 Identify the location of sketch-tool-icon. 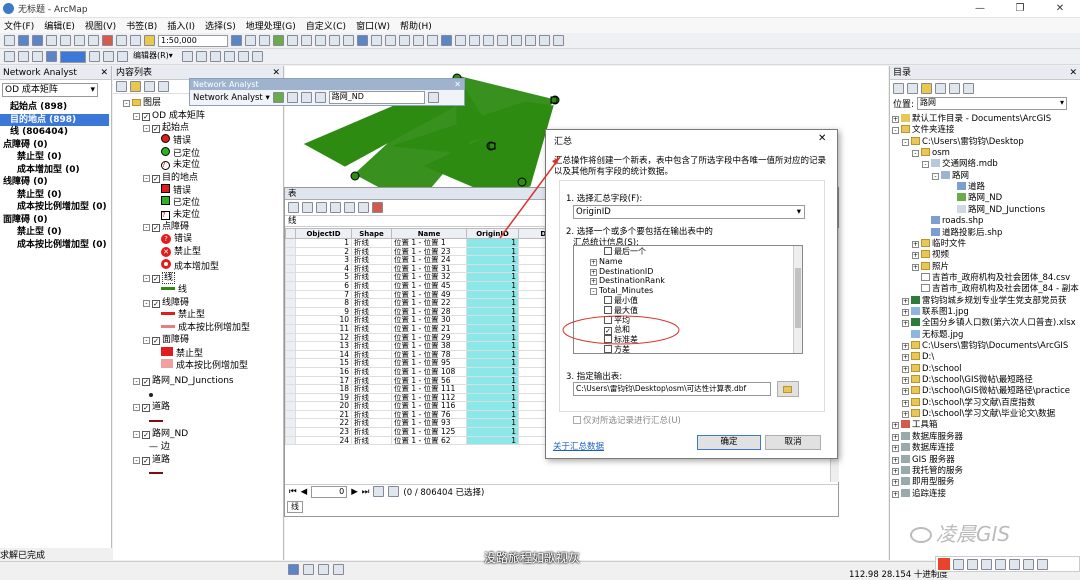
(201, 56).